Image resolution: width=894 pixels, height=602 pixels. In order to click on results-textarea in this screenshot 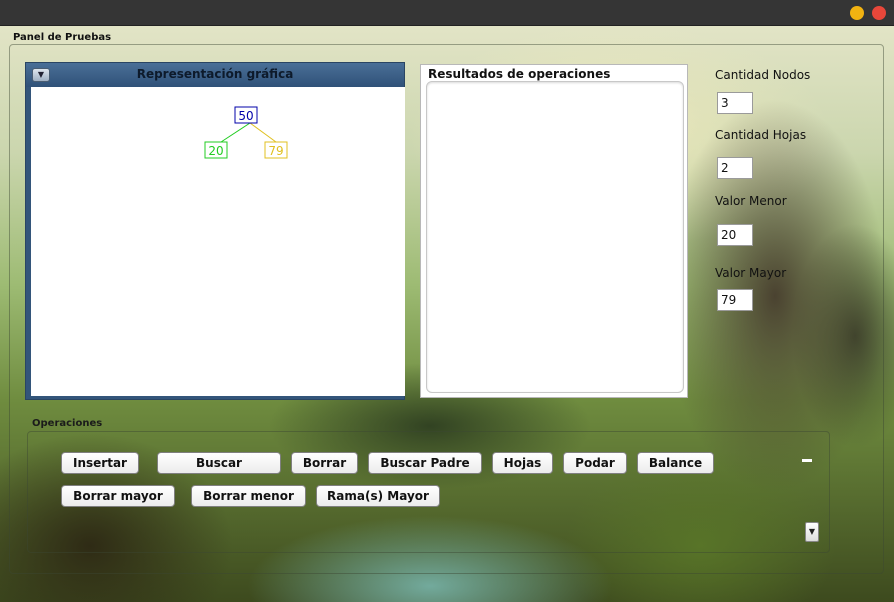, I will do `click(555, 237)`.